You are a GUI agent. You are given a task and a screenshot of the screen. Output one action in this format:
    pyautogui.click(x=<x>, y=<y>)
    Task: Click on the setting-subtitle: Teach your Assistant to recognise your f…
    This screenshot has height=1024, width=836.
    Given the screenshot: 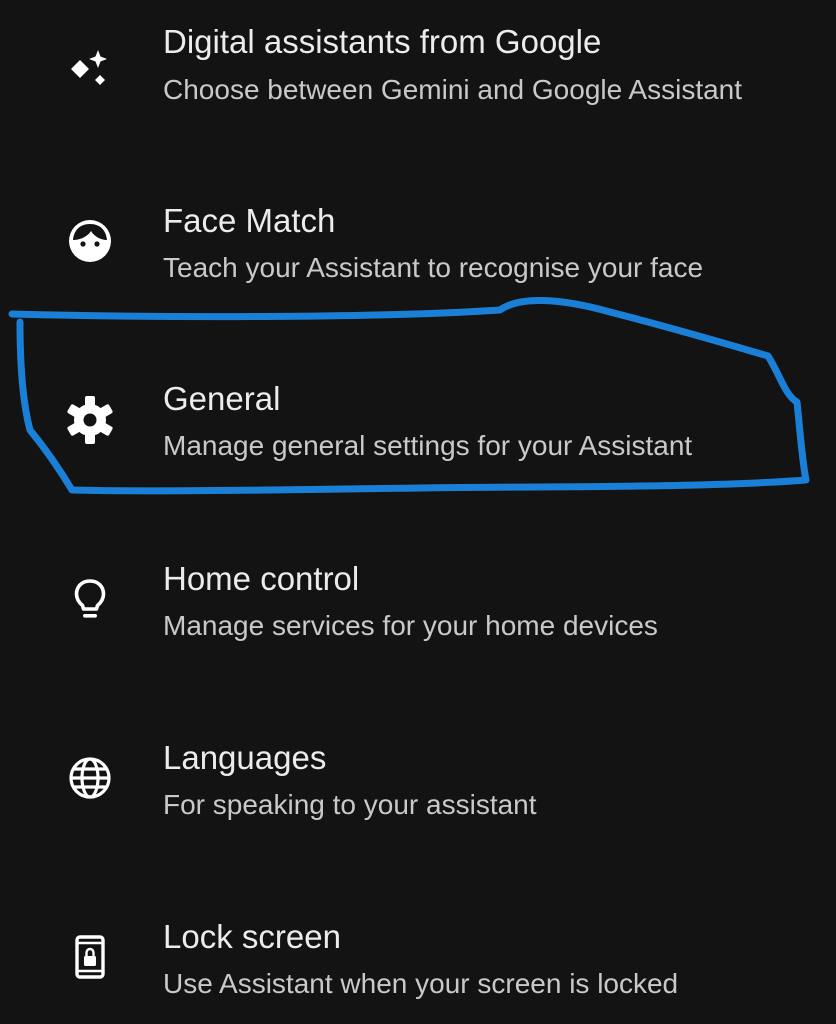 What is the action you would take?
    pyautogui.click(x=433, y=267)
    